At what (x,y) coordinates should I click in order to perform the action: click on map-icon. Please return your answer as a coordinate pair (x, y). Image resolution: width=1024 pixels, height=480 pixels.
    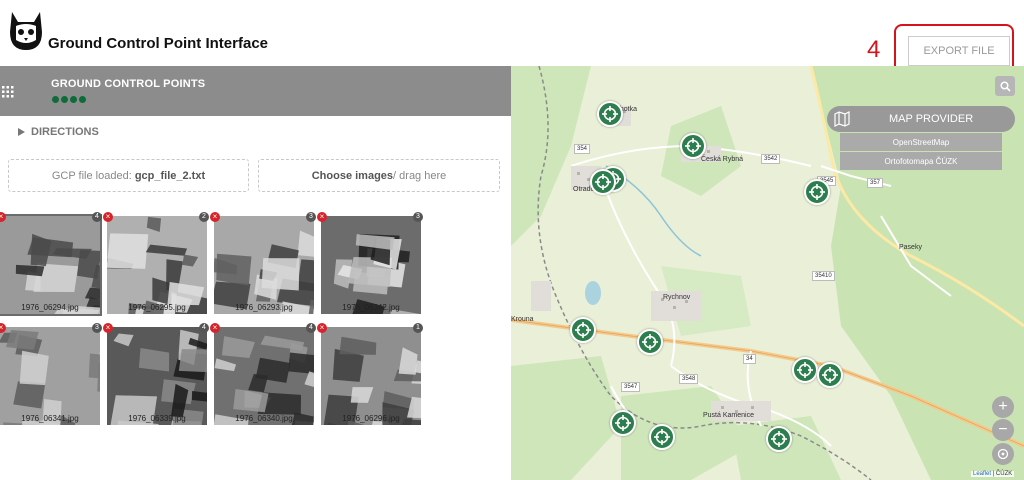
    Looking at the image, I should click on (842, 119).